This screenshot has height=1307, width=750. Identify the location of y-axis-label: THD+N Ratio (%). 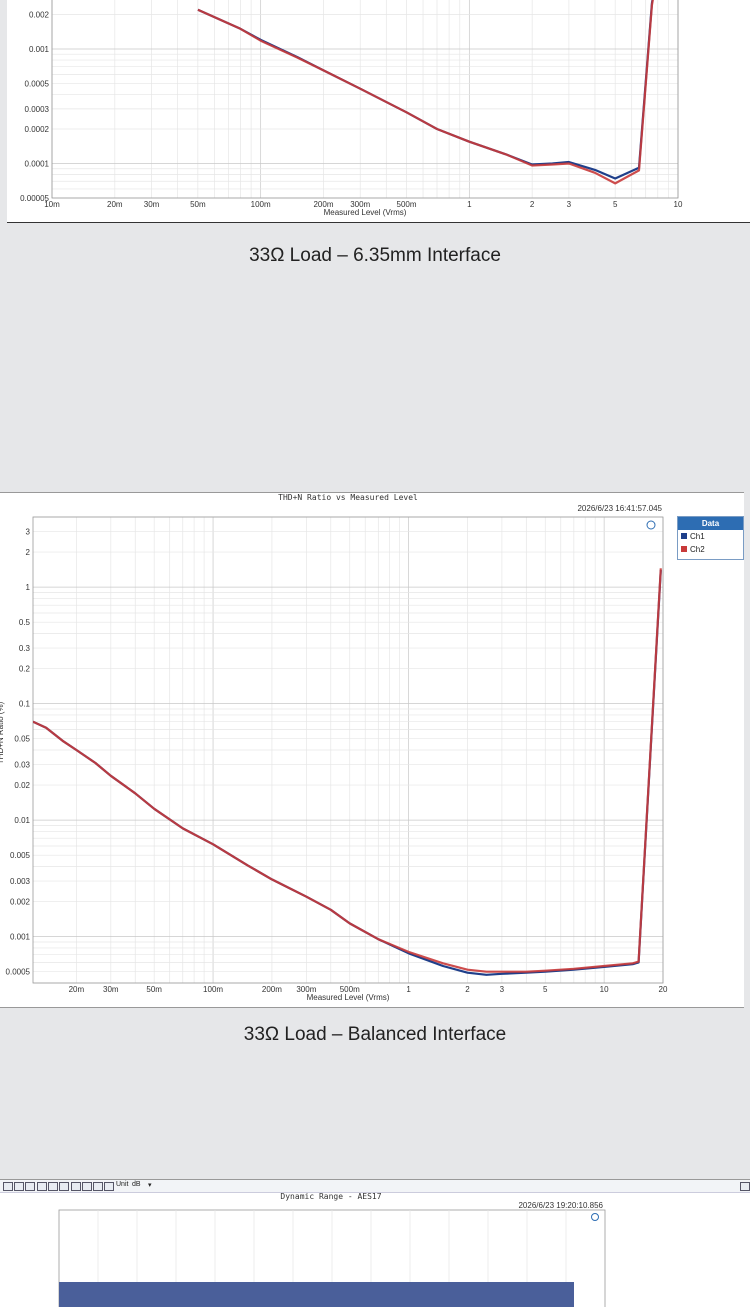
(2, 732).